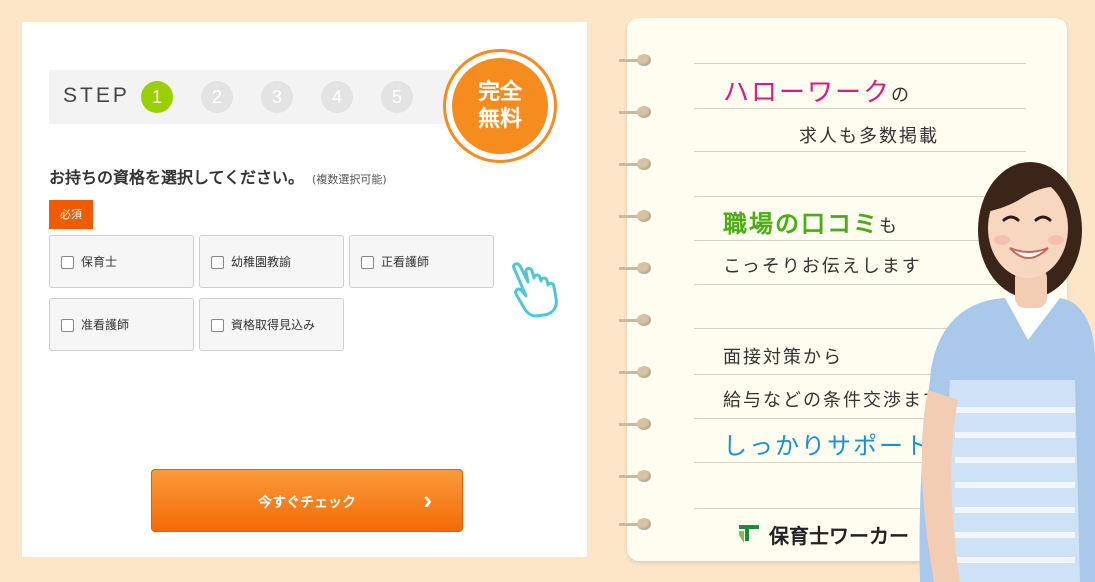 Image resolution: width=1095 pixels, height=582 pixels. I want to click on brand-logo-icon, so click(749, 534).